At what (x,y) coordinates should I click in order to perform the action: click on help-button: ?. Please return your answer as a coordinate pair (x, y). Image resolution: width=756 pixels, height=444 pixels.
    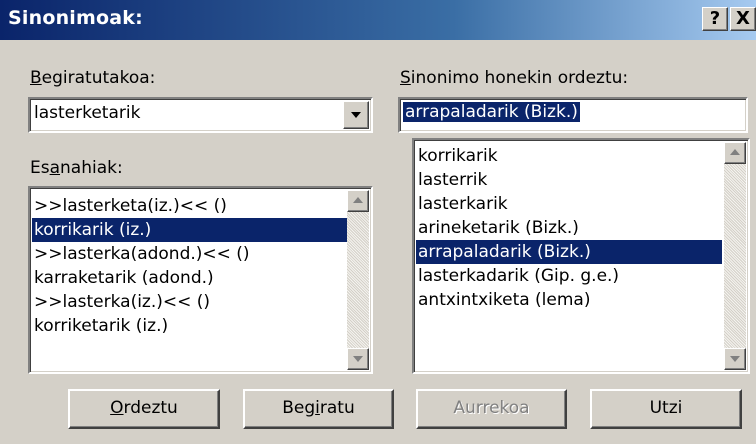
    Looking at the image, I should click on (715, 19).